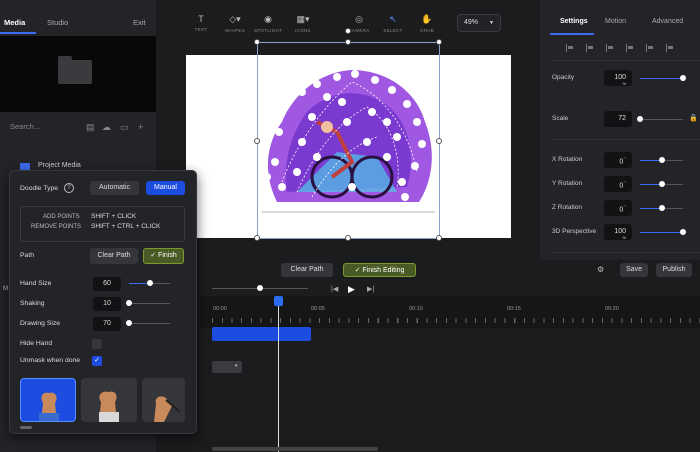 This screenshot has height=452, width=700. What do you see at coordinates (491, 23) in the screenshot?
I see `chevron-down-icon: ▼` at bounding box center [491, 23].